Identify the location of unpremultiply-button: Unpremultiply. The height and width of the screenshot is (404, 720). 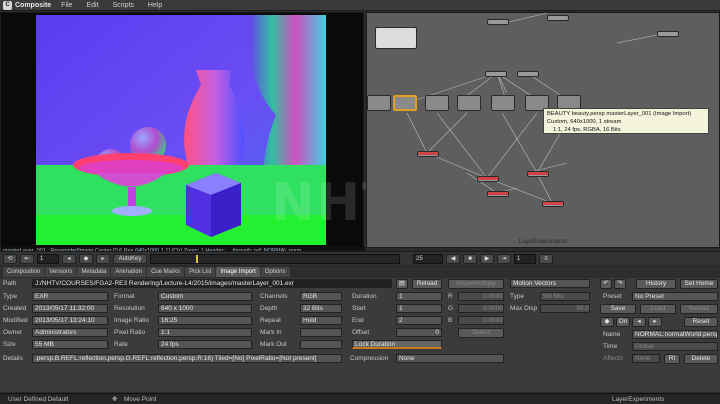
(476, 284).